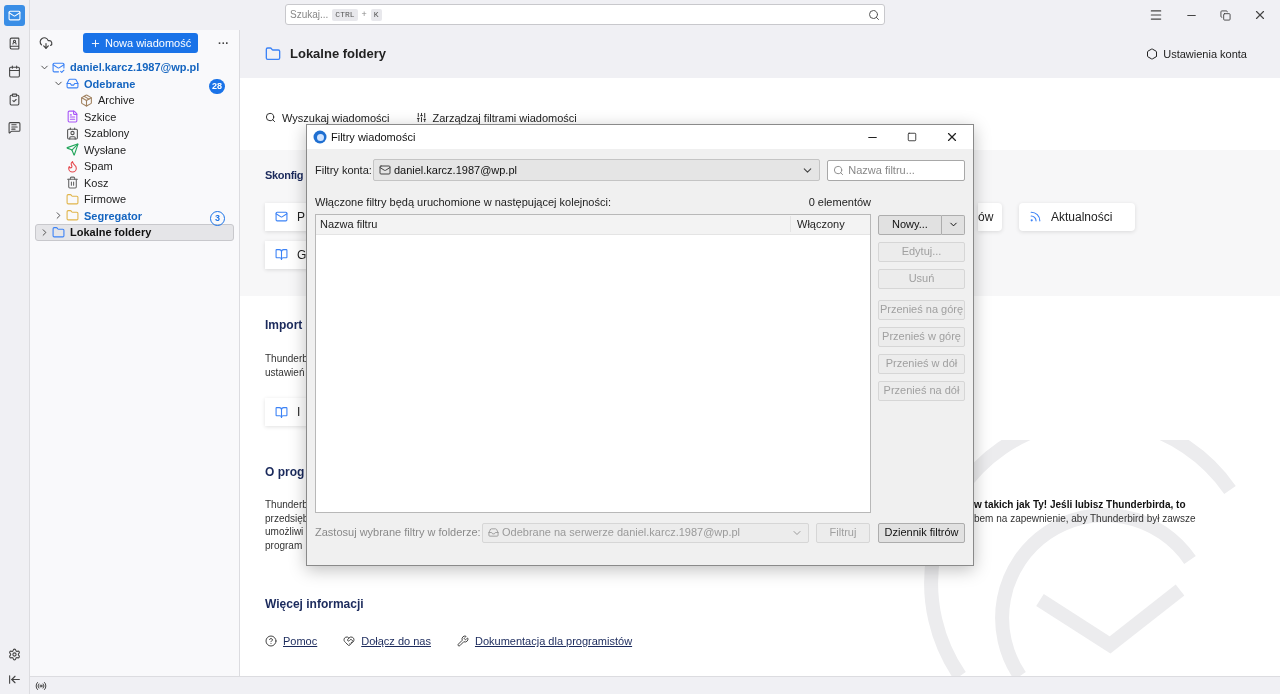 This screenshot has width=1280, height=694. What do you see at coordinates (285, 472) in the screenshot?
I see `section-heading: O prog` at bounding box center [285, 472].